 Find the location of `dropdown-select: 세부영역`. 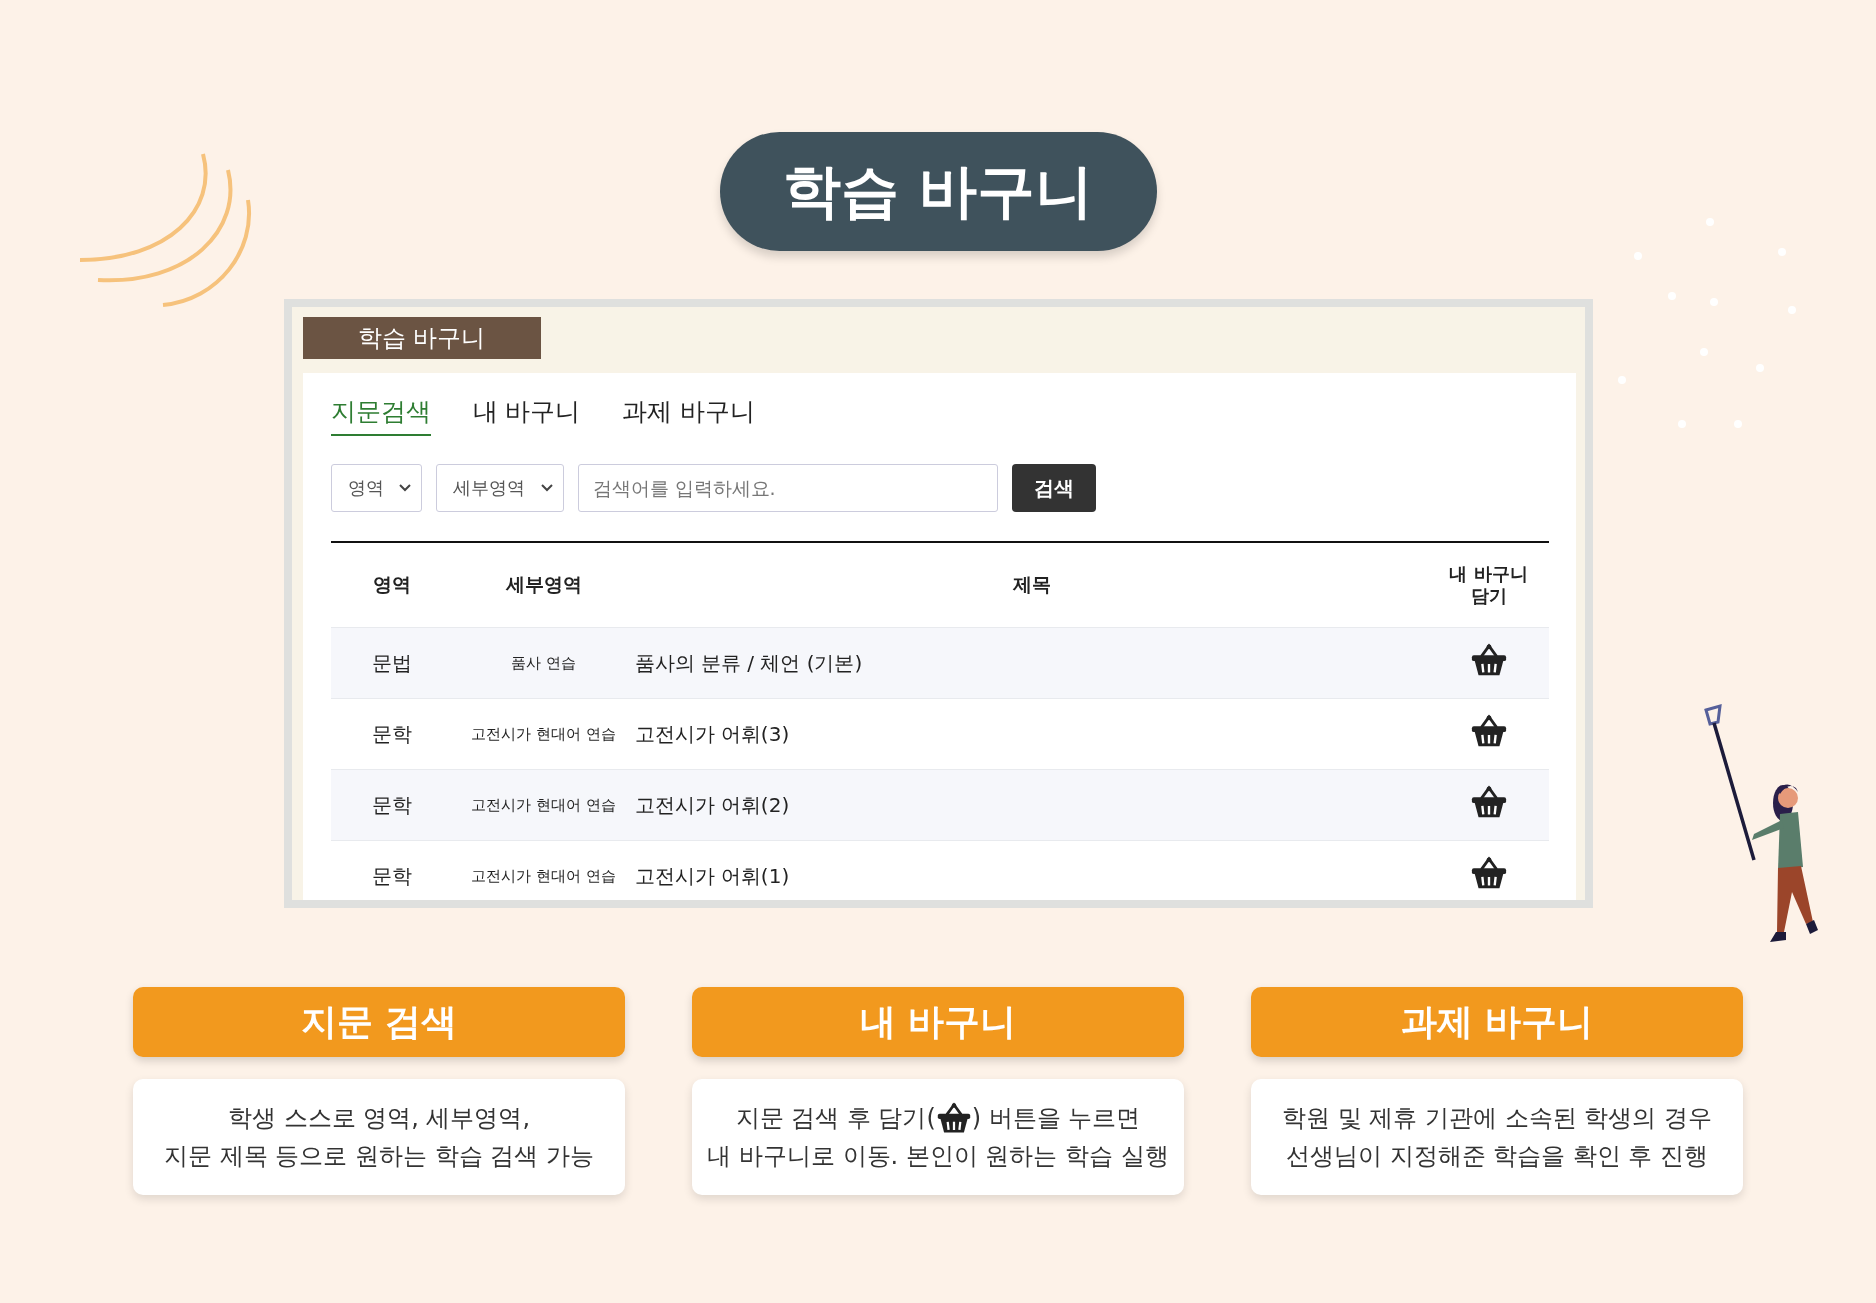

dropdown-select: 세부영역 is located at coordinates (499, 488).